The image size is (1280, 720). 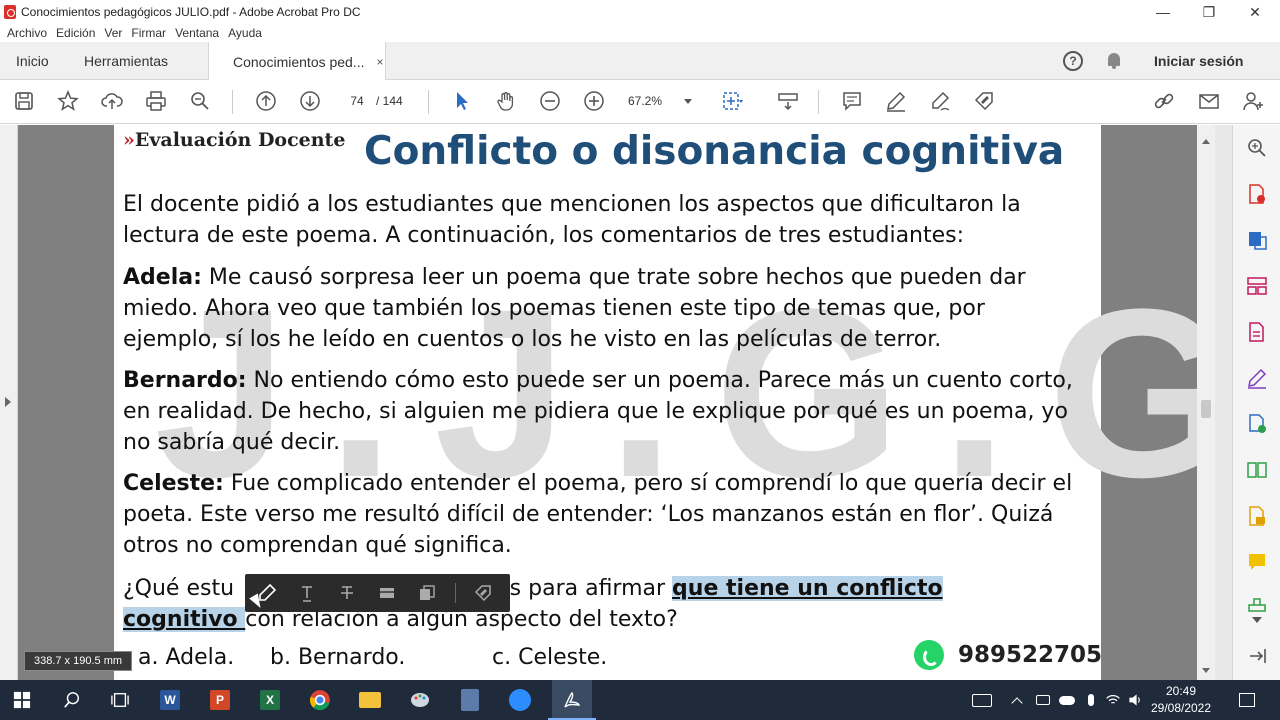 I want to click on scroll-up-icon, so click(x=1206, y=141).